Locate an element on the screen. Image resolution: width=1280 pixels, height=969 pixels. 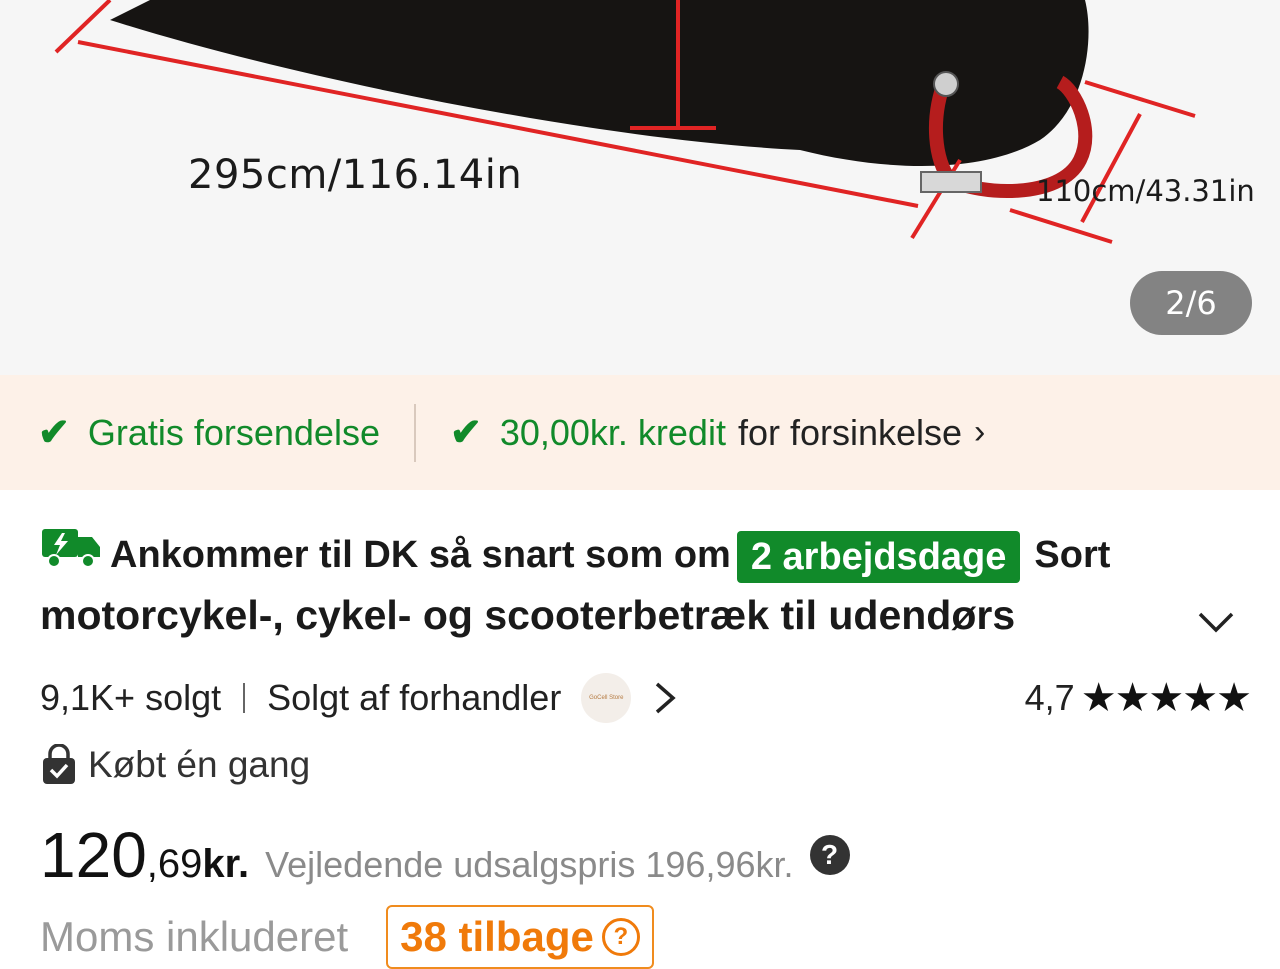
vat-included-label: Moms inkluderet is located at coordinates (194, 936).